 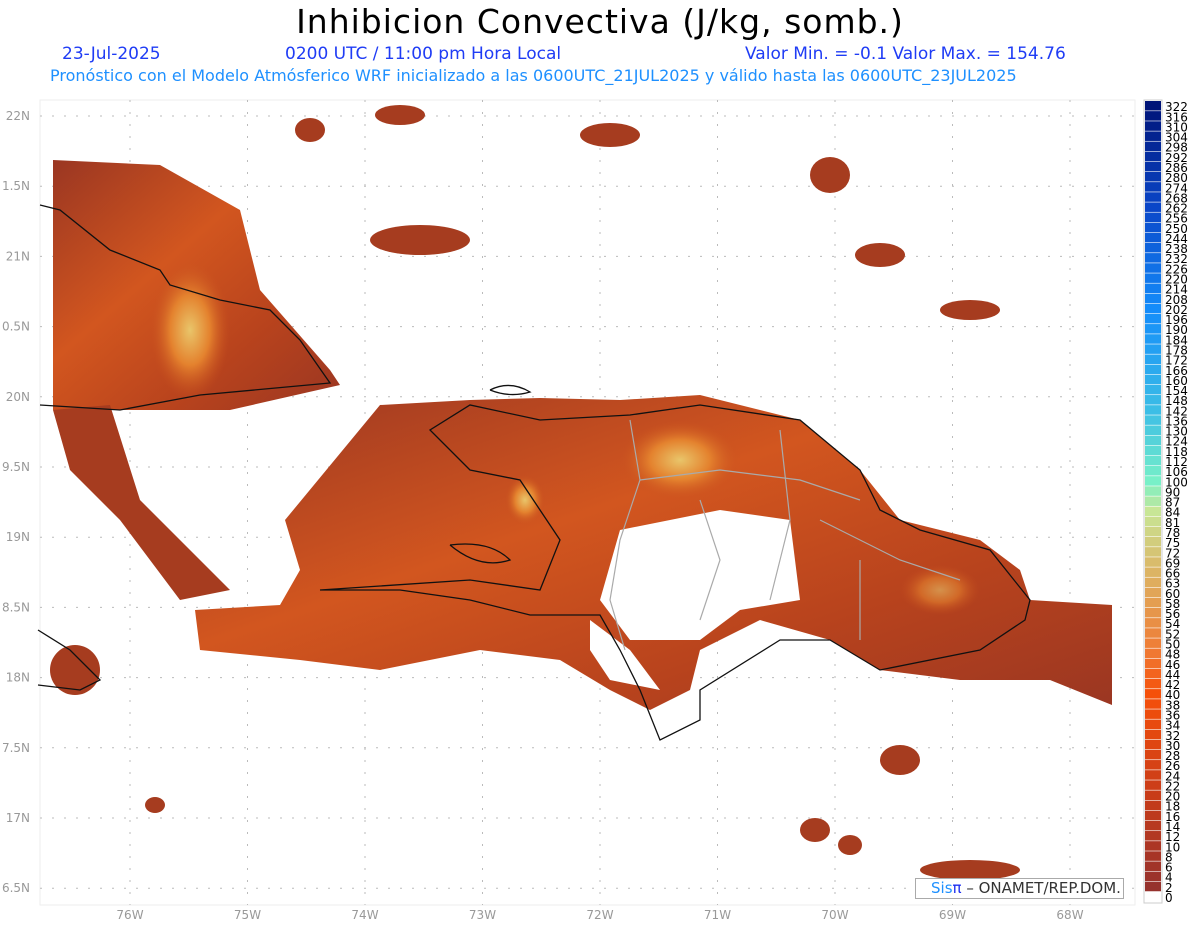 I want to click on min-max-values: Valor Min. = -0.1 Valor Max. = 154.76, so click(x=905, y=54).